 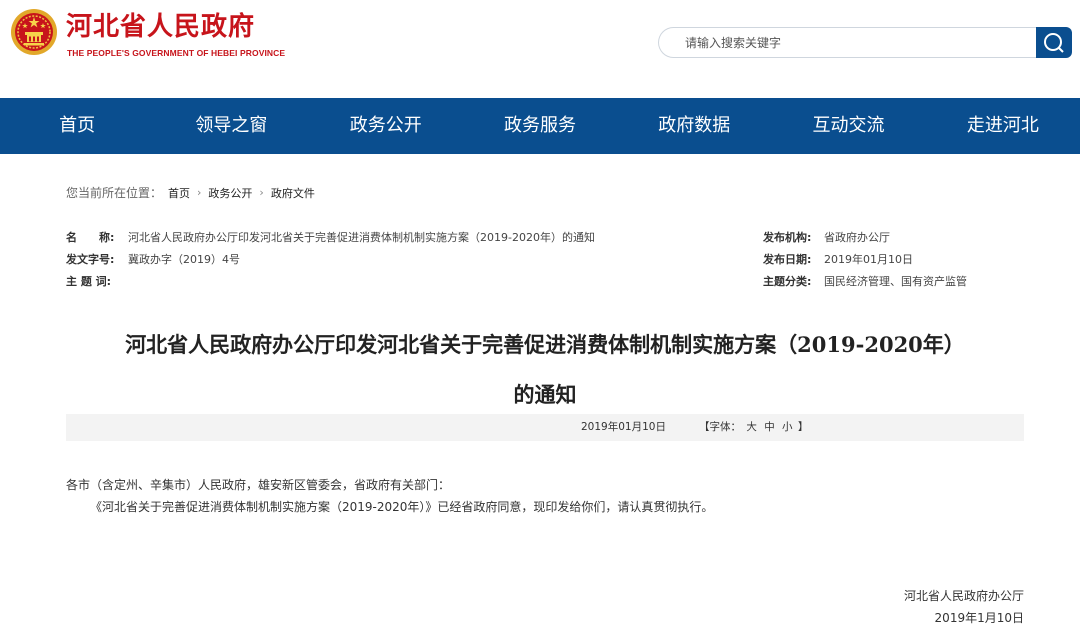 I want to click on meta-category-label: 主题分类:, so click(x=787, y=281).